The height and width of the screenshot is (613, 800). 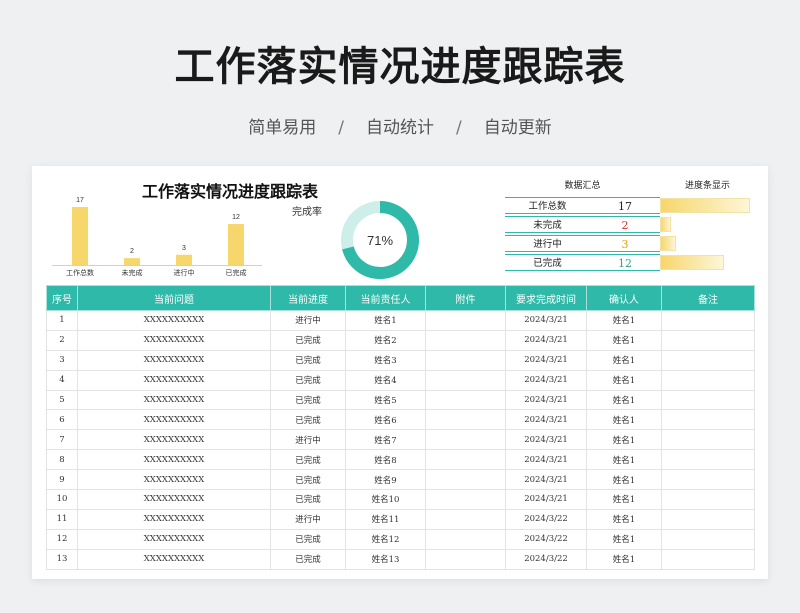 I want to click on row-number-cell: 6, so click(x=62, y=420).